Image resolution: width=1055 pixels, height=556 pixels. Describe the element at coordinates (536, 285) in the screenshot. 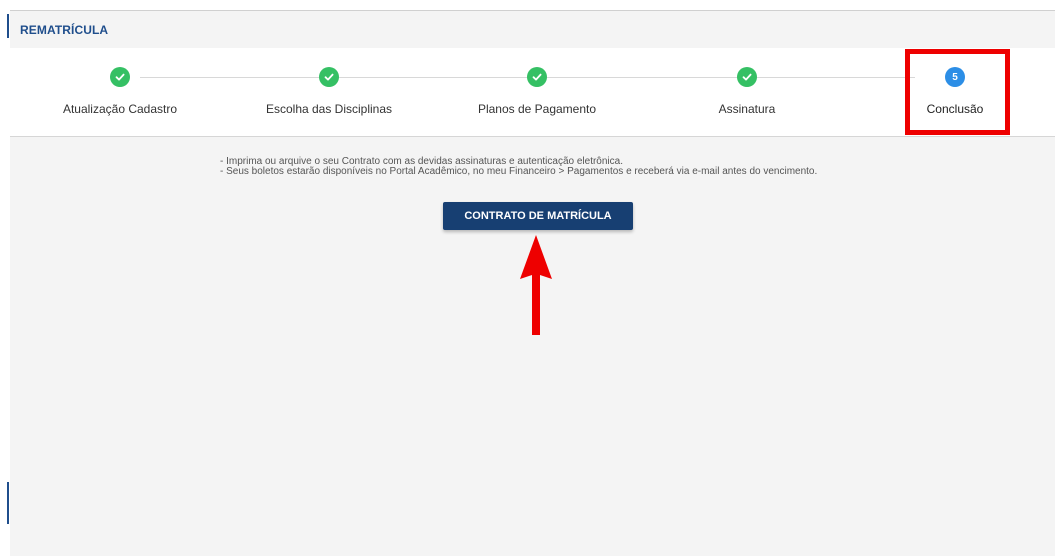

I see `arrow-up-icon` at that location.